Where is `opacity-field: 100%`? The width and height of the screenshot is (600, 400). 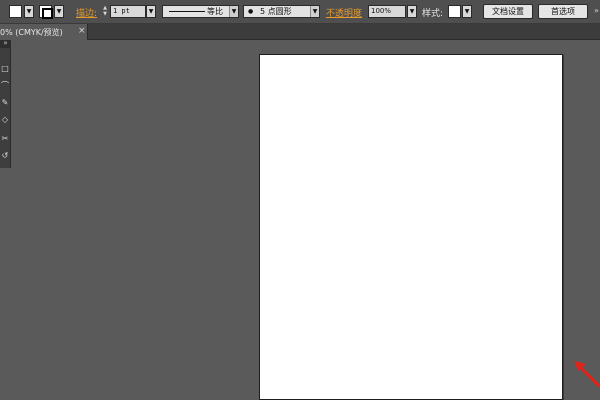 opacity-field: 100% is located at coordinates (387, 11).